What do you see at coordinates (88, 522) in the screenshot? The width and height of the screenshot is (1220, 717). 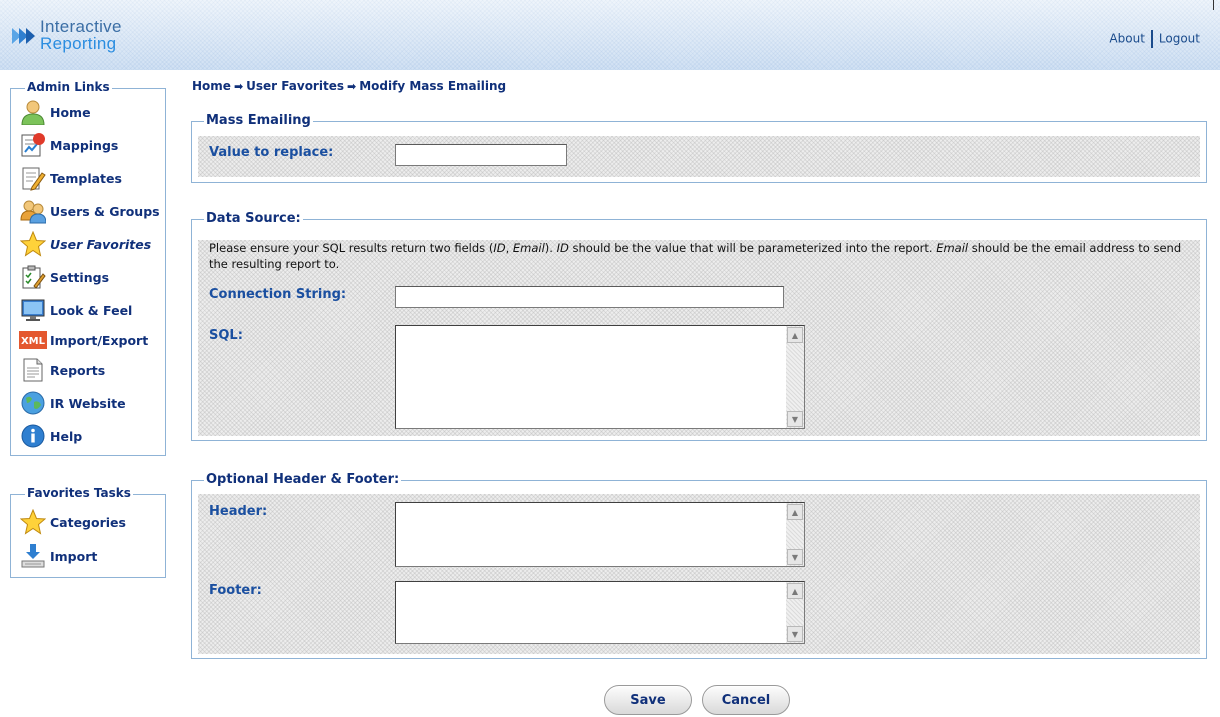 I see `sidebar-item-label: Categories` at bounding box center [88, 522].